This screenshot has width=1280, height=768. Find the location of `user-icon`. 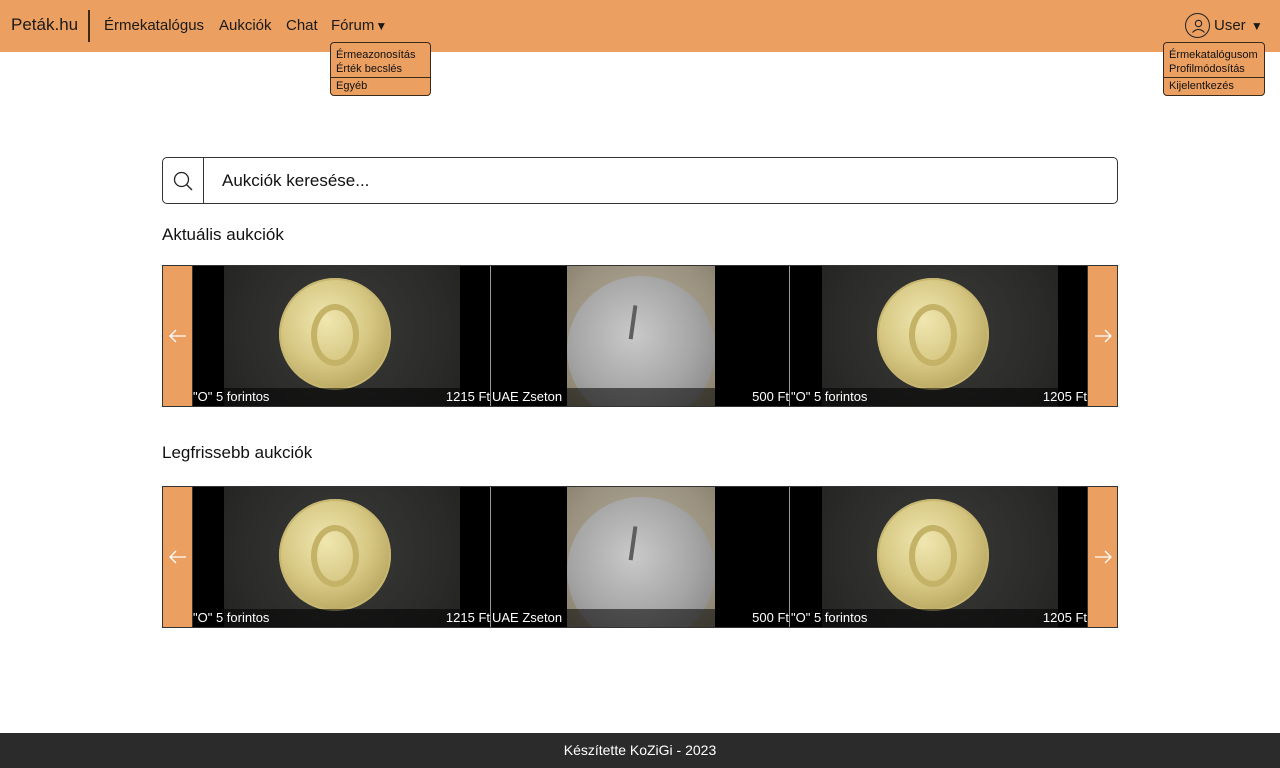

user-icon is located at coordinates (1197, 25).